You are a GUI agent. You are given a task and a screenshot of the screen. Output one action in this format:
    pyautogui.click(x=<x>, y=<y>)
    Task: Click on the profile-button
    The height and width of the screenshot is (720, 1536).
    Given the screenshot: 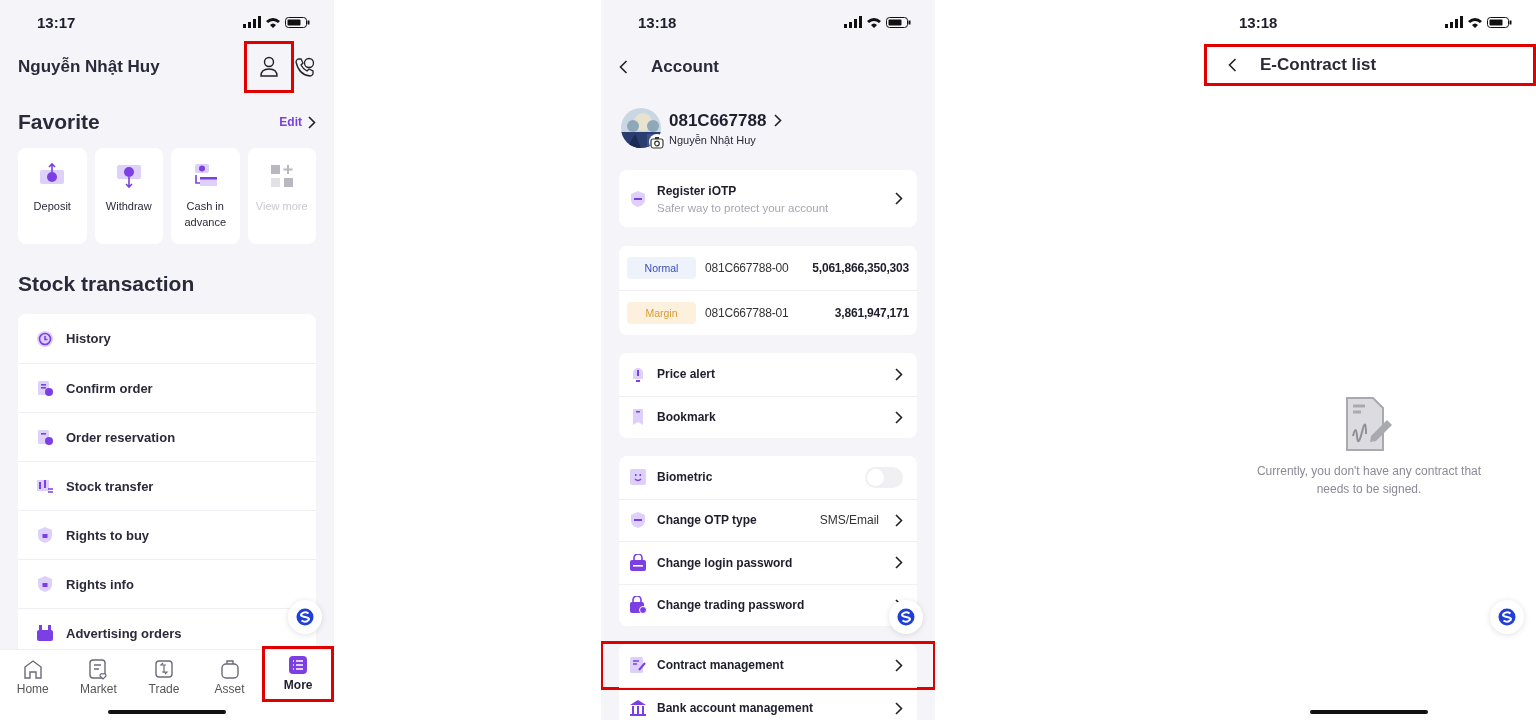 What is the action you would take?
    pyautogui.click(x=269, y=67)
    